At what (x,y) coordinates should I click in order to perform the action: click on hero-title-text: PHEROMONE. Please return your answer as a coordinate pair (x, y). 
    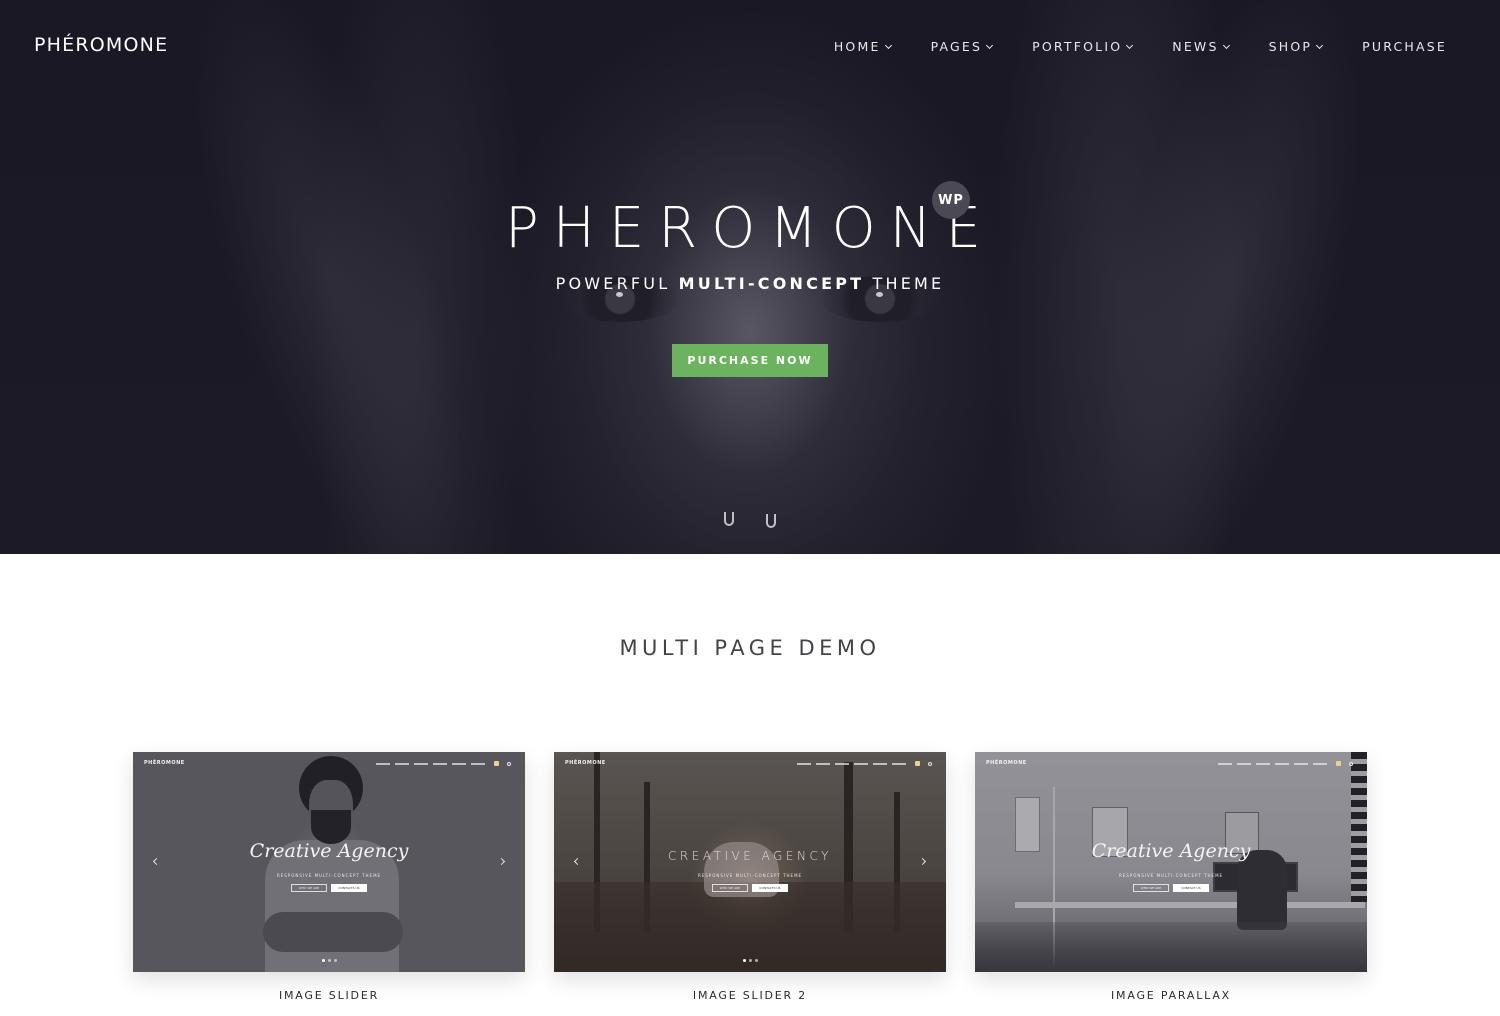
    Looking at the image, I should click on (750, 228).